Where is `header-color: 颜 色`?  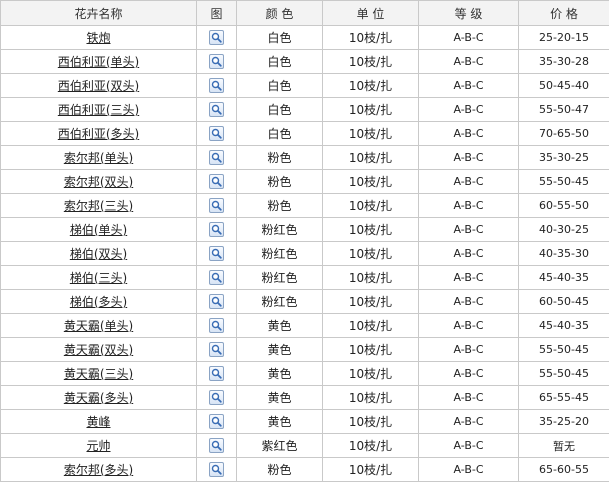
header-color: 颜 色 is located at coordinates (279, 13).